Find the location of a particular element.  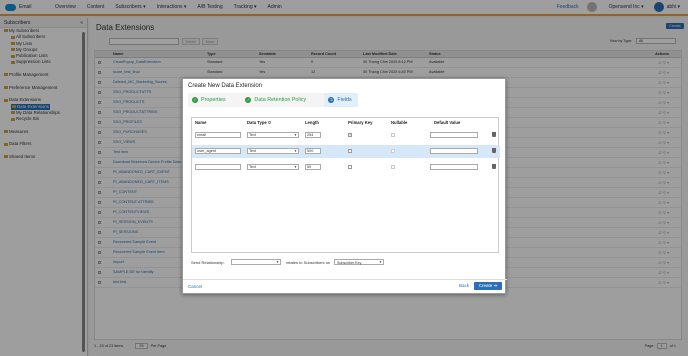

col-data-type-label: Data Type is located at coordinates (257, 122).